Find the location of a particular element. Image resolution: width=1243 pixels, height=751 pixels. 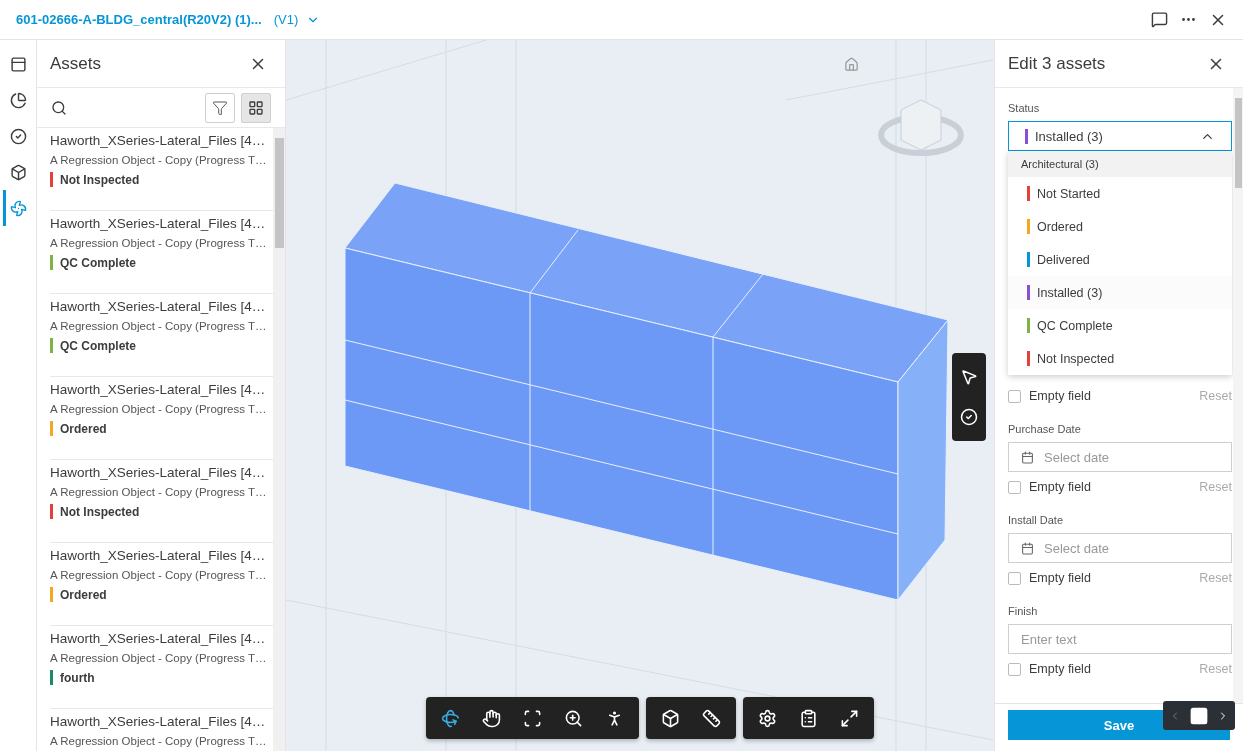

grid-view-button is located at coordinates (256, 107).